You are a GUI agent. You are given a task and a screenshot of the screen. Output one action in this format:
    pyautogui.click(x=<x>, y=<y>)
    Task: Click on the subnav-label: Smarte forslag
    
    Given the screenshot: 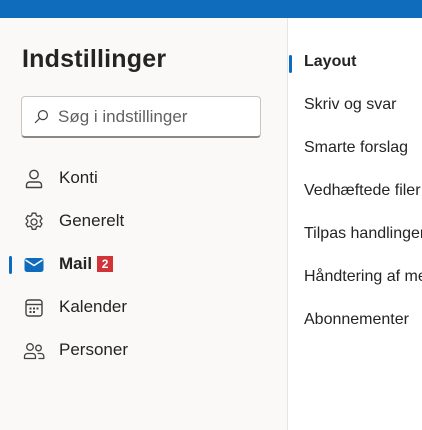 What is the action you would take?
    pyautogui.click(x=356, y=147)
    